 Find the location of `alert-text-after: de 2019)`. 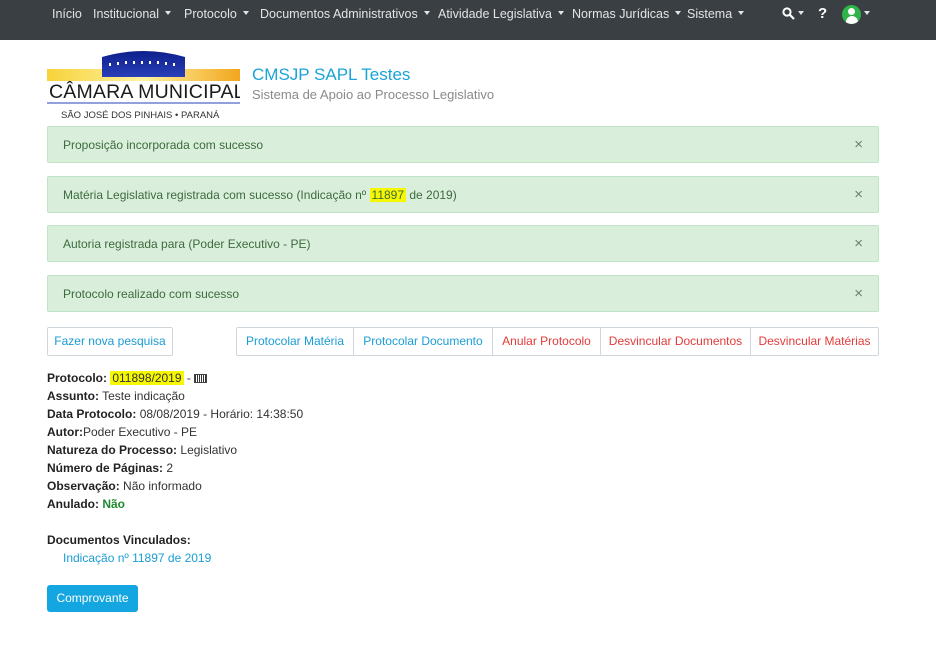

alert-text-after: de 2019) is located at coordinates (431, 195).